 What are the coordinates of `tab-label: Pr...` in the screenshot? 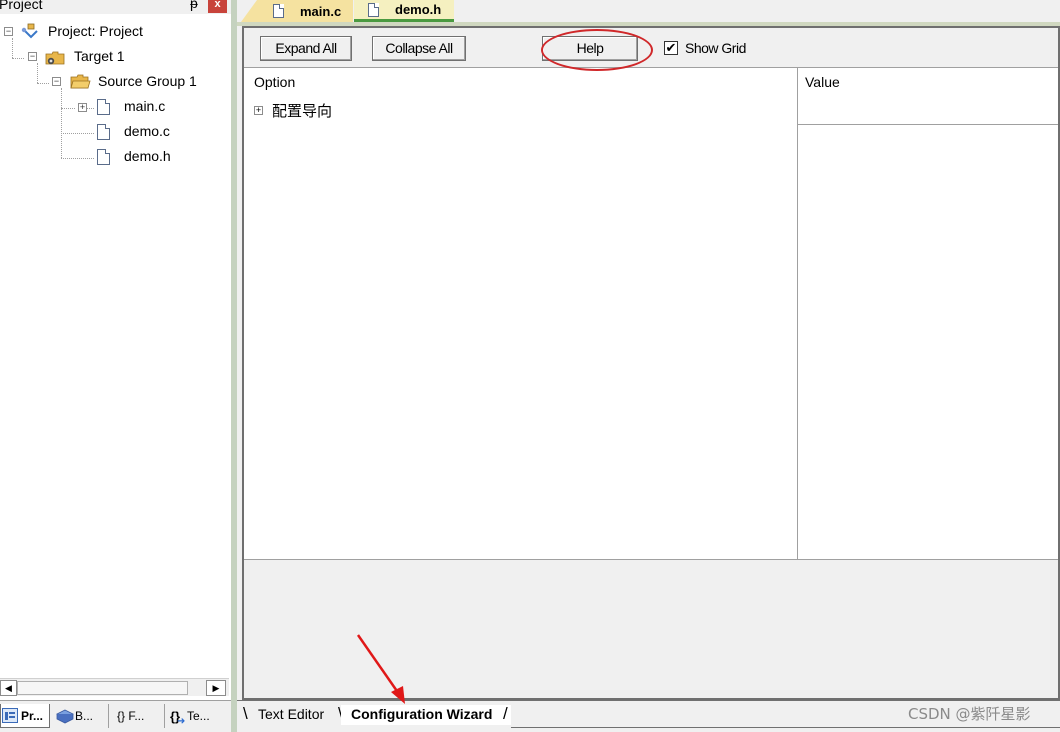 It's located at (32, 715).